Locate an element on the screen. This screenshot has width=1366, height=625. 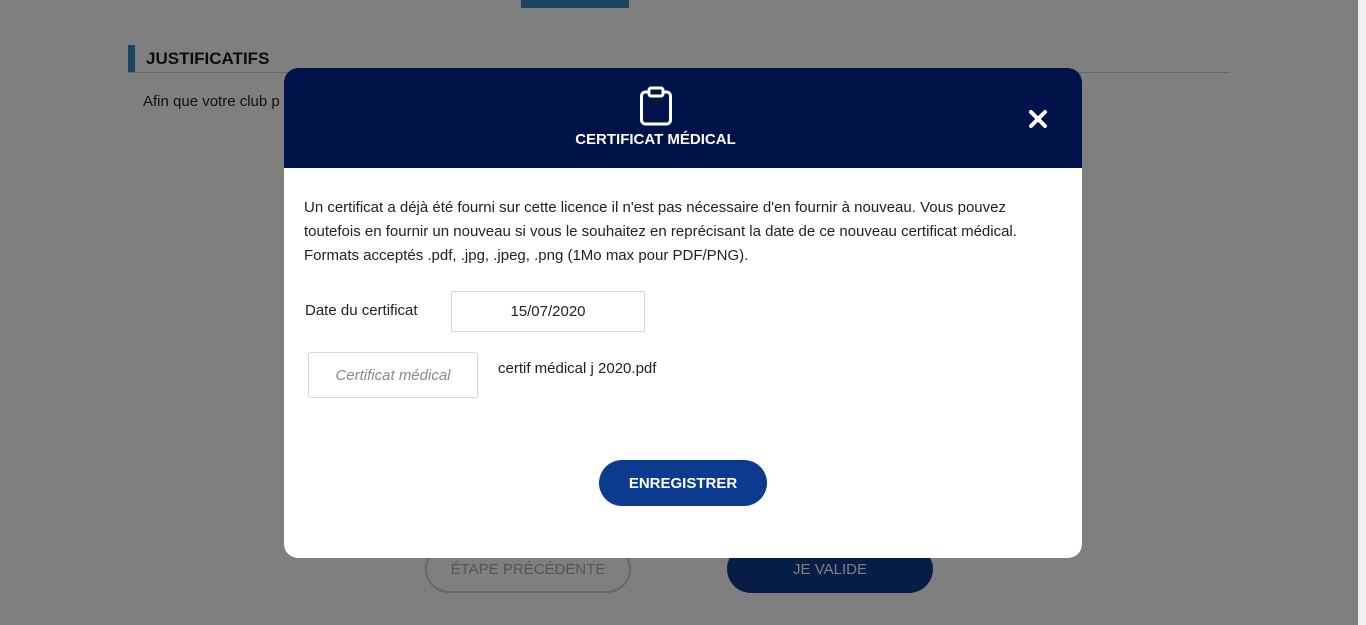
modal-title: CERTIFICAT MÉDICAL is located at coordinates (655, 139).